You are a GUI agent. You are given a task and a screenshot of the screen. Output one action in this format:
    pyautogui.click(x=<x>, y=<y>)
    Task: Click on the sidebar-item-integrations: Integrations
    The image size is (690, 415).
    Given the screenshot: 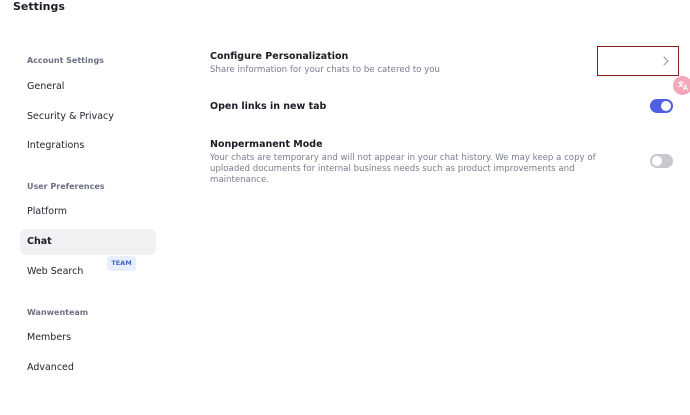 What is the action you would take?
    pyautogui.click(x=88, y=146)
    